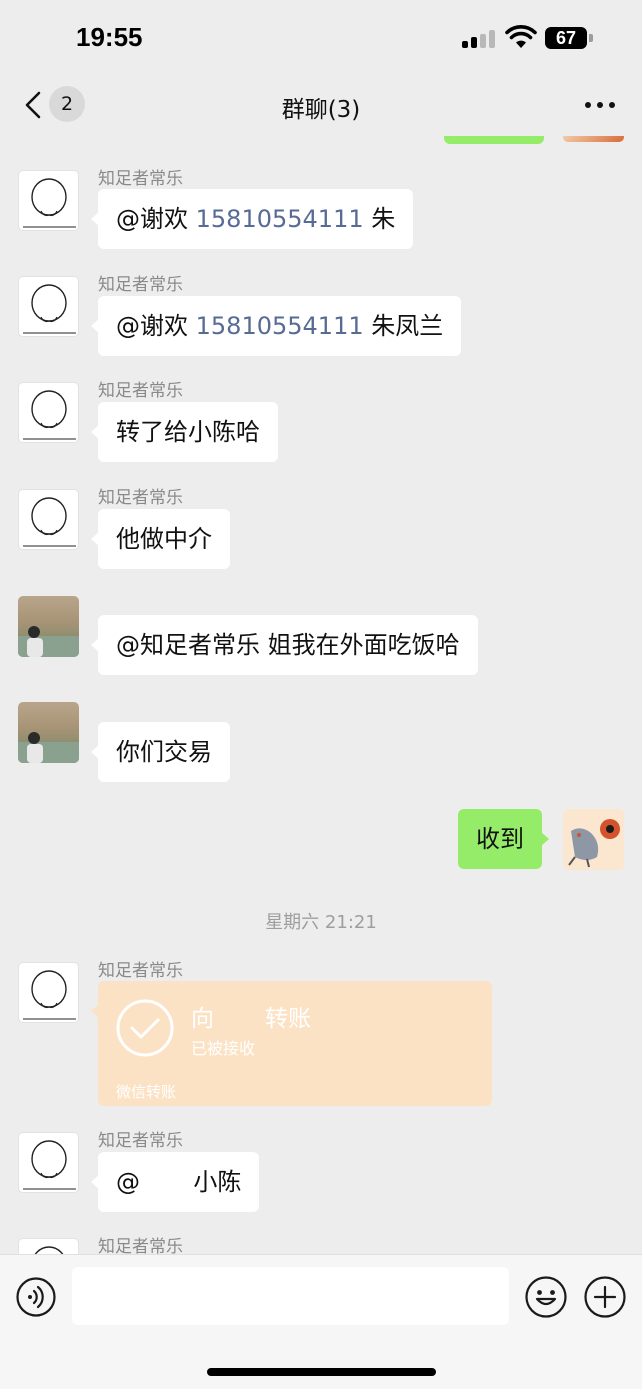 Image resolution: width=642 pixels, height=1389 pixels. Describe the element at coordinates (321, 922) in the screenshot. I see `time-separator: 星期六 21:21` at that location.